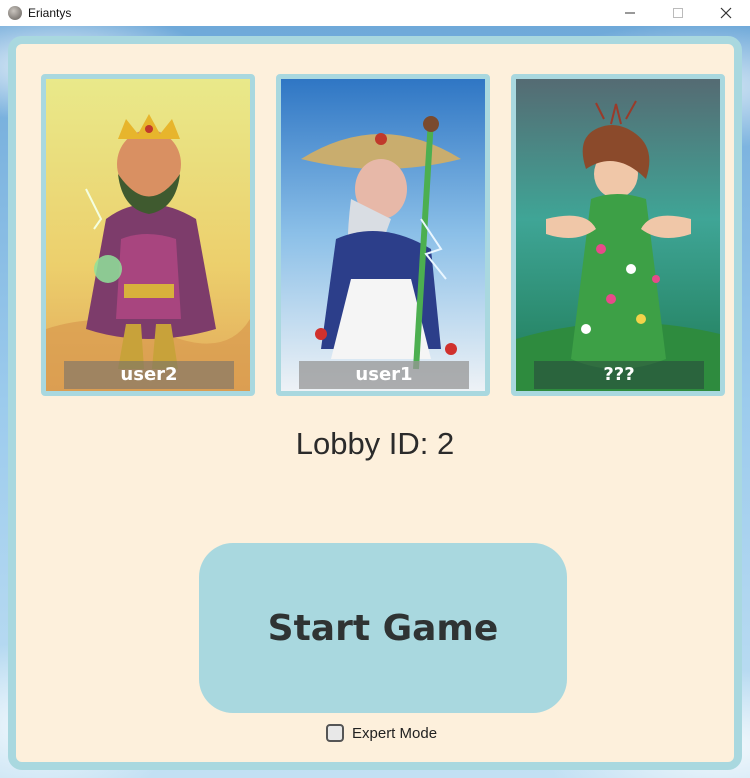 This screenshot has height=778, width=750. I want to click on player-card-3: ???, so click(618, 235).